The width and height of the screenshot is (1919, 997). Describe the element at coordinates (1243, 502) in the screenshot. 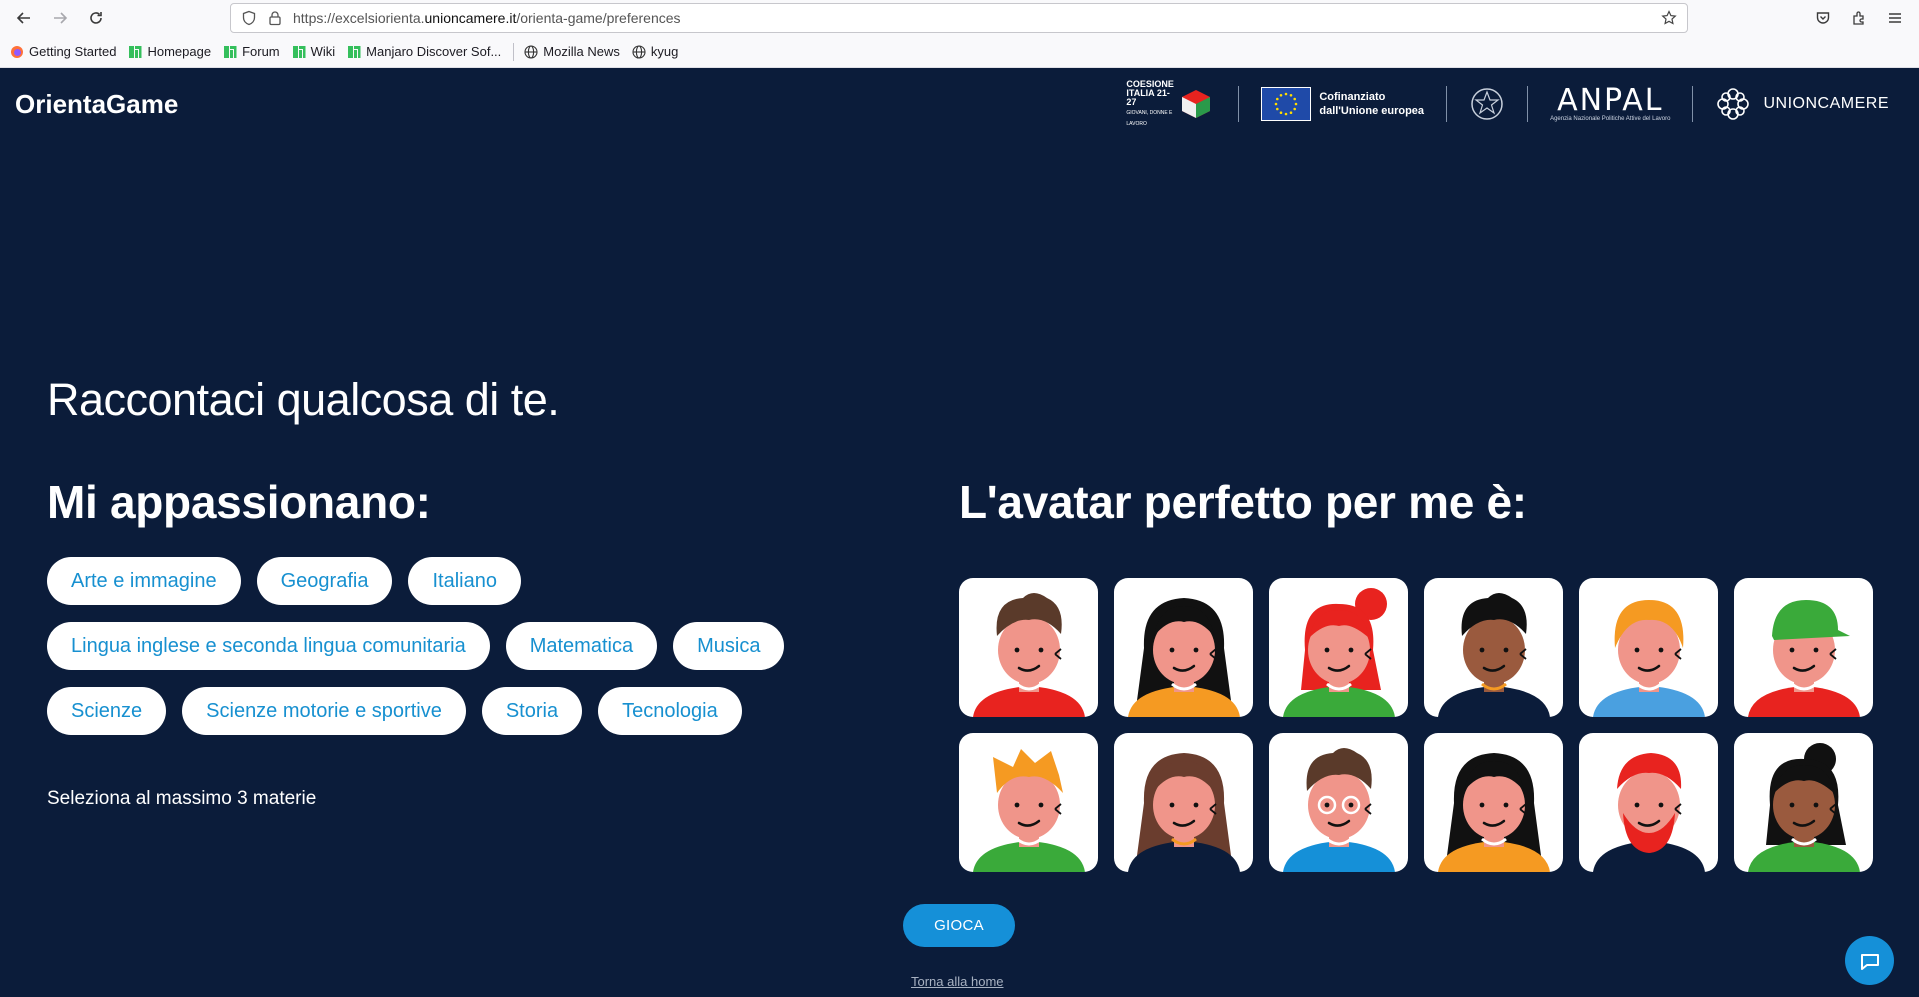

I see `avatar-heading: L'avatar perfetto per me è:` at that location.